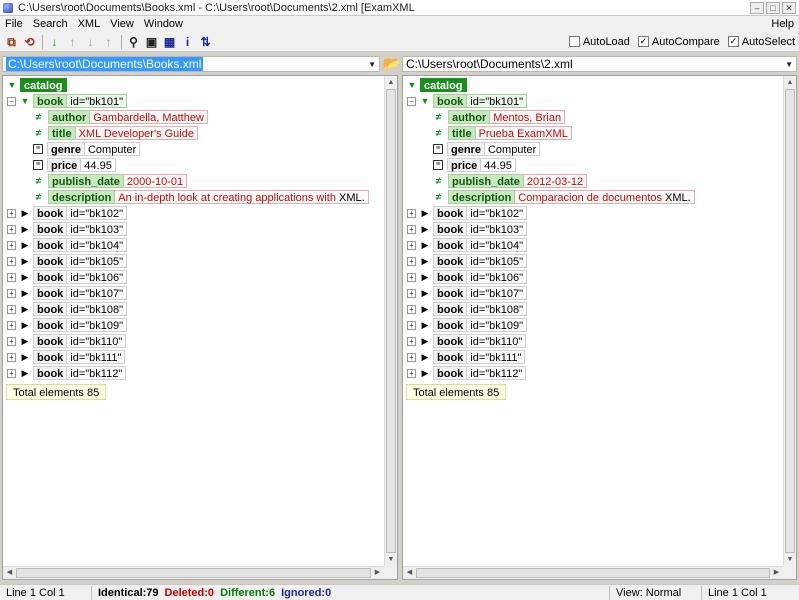  What do you see at coordinates (510, 181) in the screenshot?
I see `tree-node-publish-date: ≠ publish_date 2012-03-12` at bounding box center [510, 181].